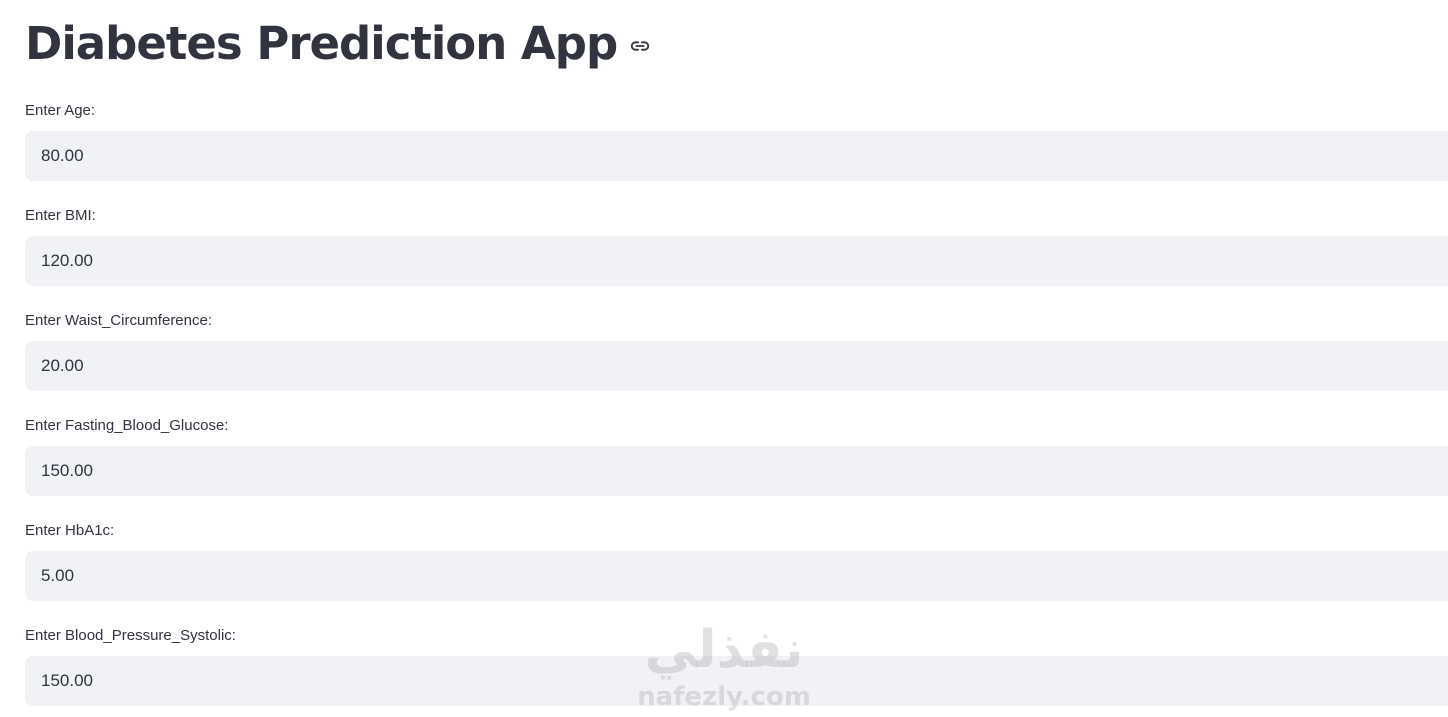  What do you see at coordinates (60, 215) in the screenshot?
I see `bmi-label: Enter BMI:` at bounding box center [60, 215].